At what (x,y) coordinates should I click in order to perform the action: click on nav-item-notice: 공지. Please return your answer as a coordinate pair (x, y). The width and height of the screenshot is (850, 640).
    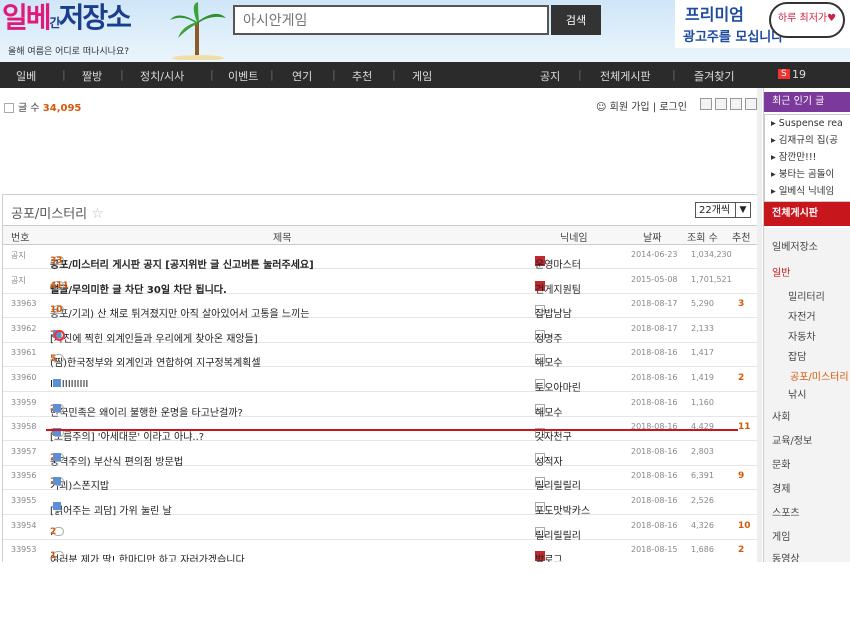
    Looking at the image, I should click on (550, 76).